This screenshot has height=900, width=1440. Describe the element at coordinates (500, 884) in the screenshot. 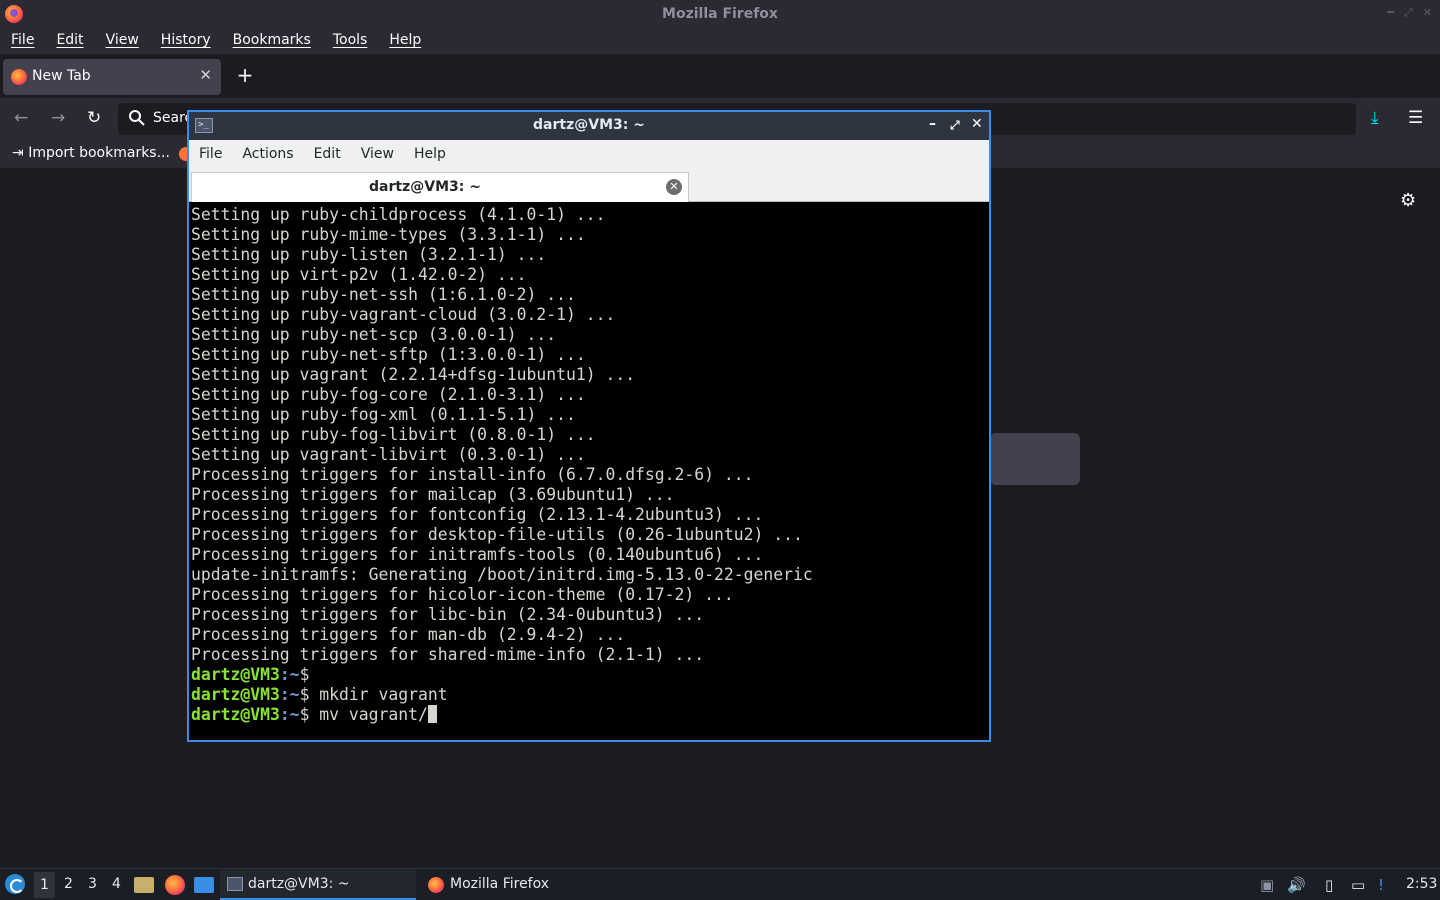

I see `task-label: Mozilla Firefox` at that location.